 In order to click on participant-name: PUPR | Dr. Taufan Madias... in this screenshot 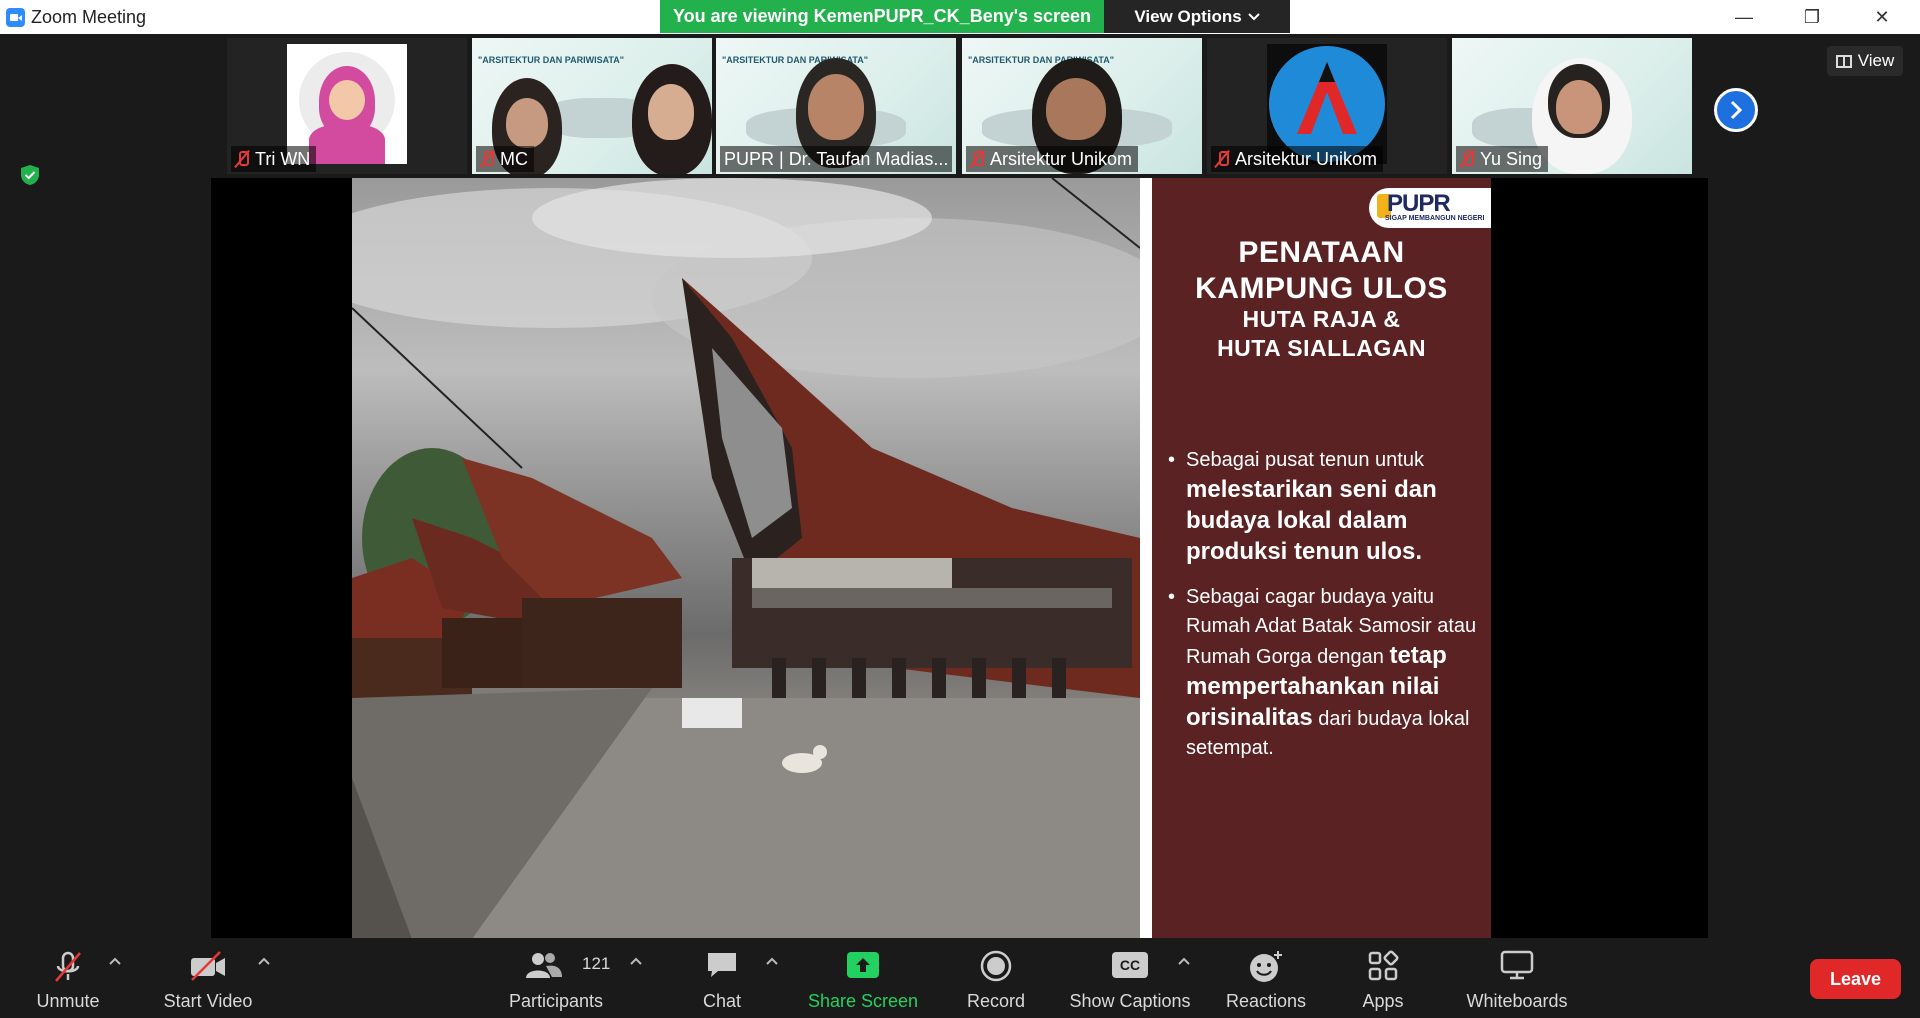, I will do `click(836, 158)`.